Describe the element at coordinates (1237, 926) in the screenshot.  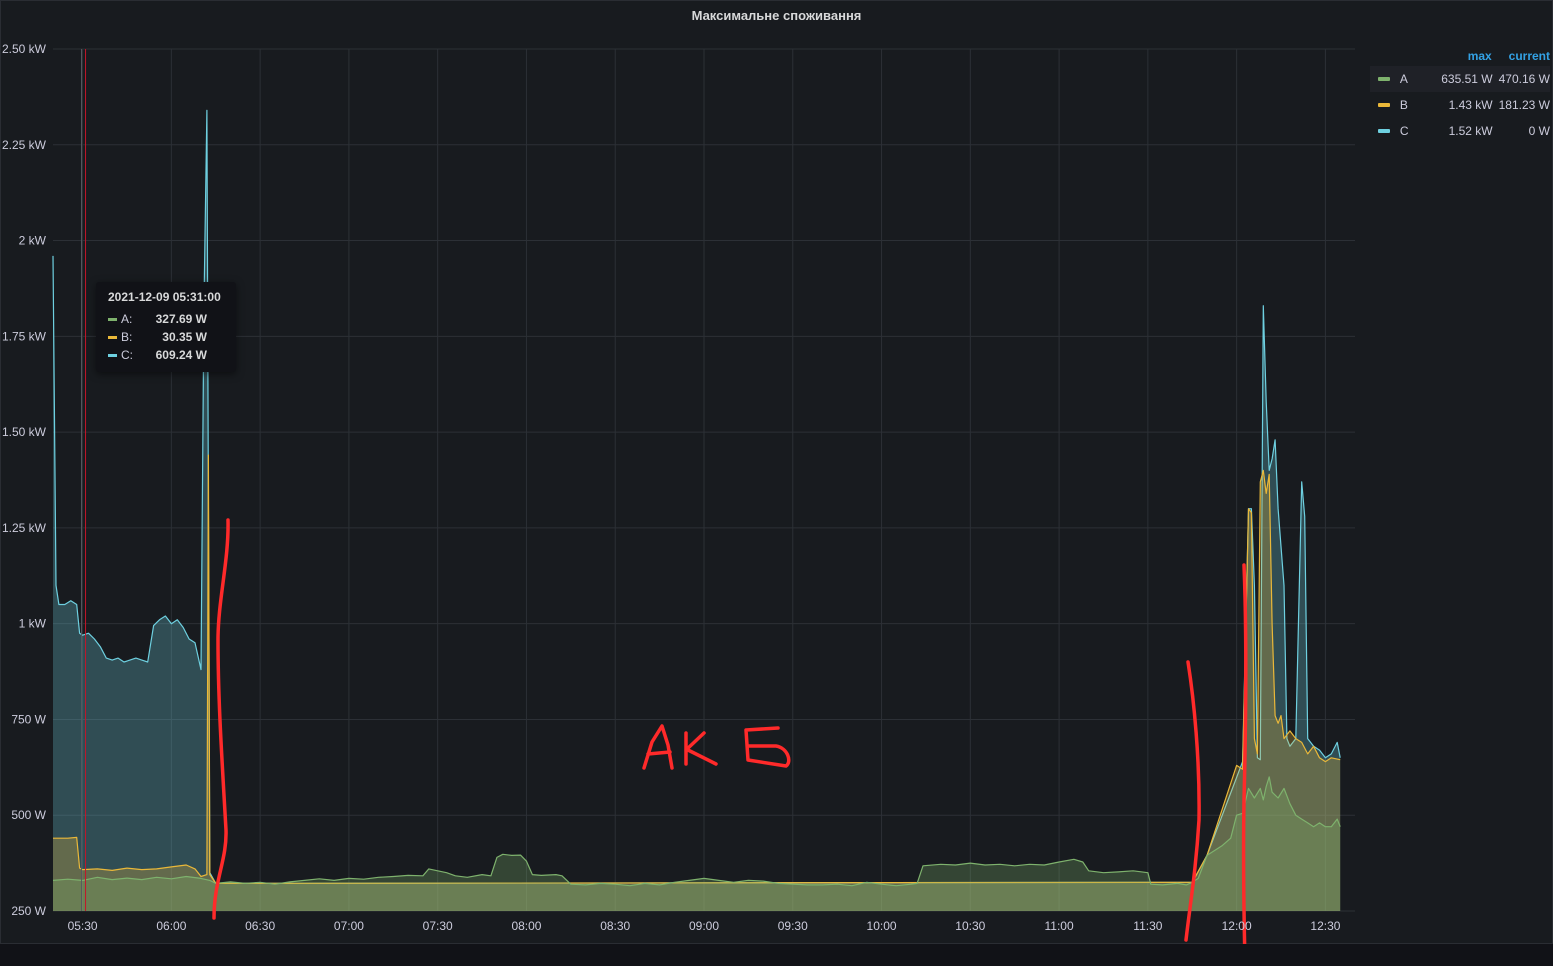
I see `x-tick-label: 12:00` at that location.